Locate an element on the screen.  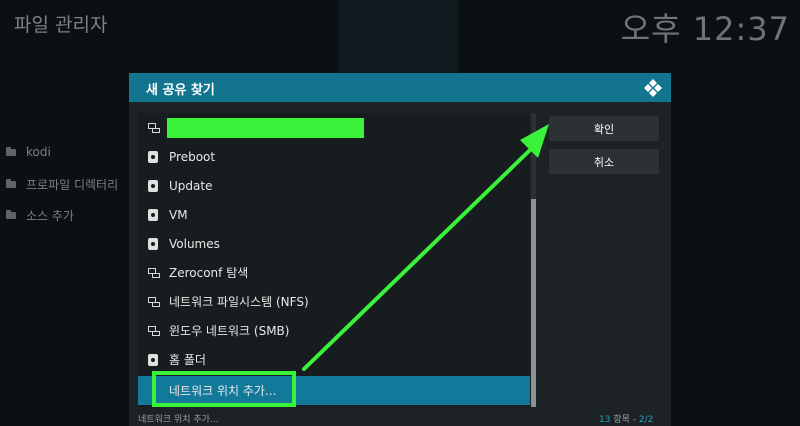
sidebar-item-profile-directory: 프로파일 디렉터리 is located at coordinates (62, 184).